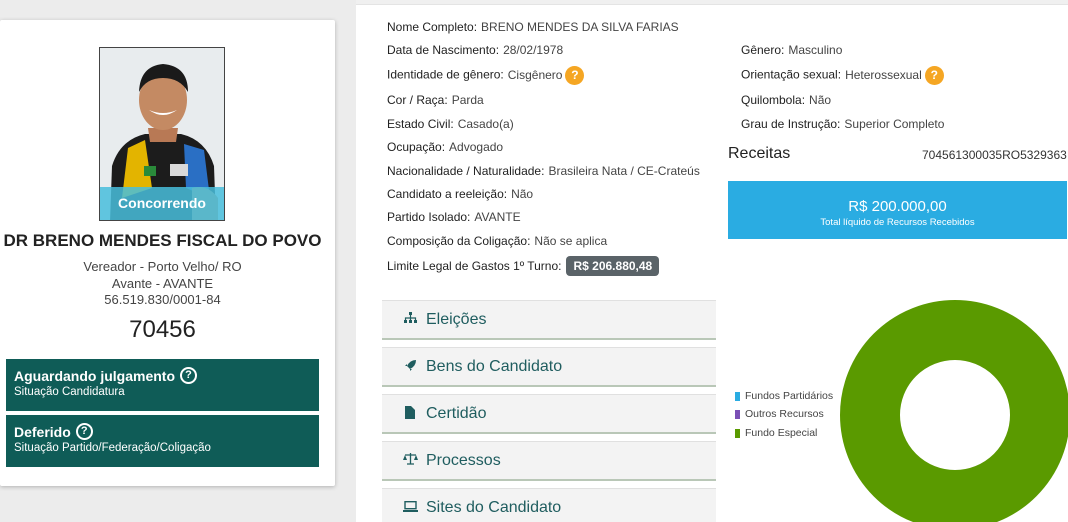 This screenshot has width=1068, height=522. I want to click on receitas-donut-chart, so click(954, 411).